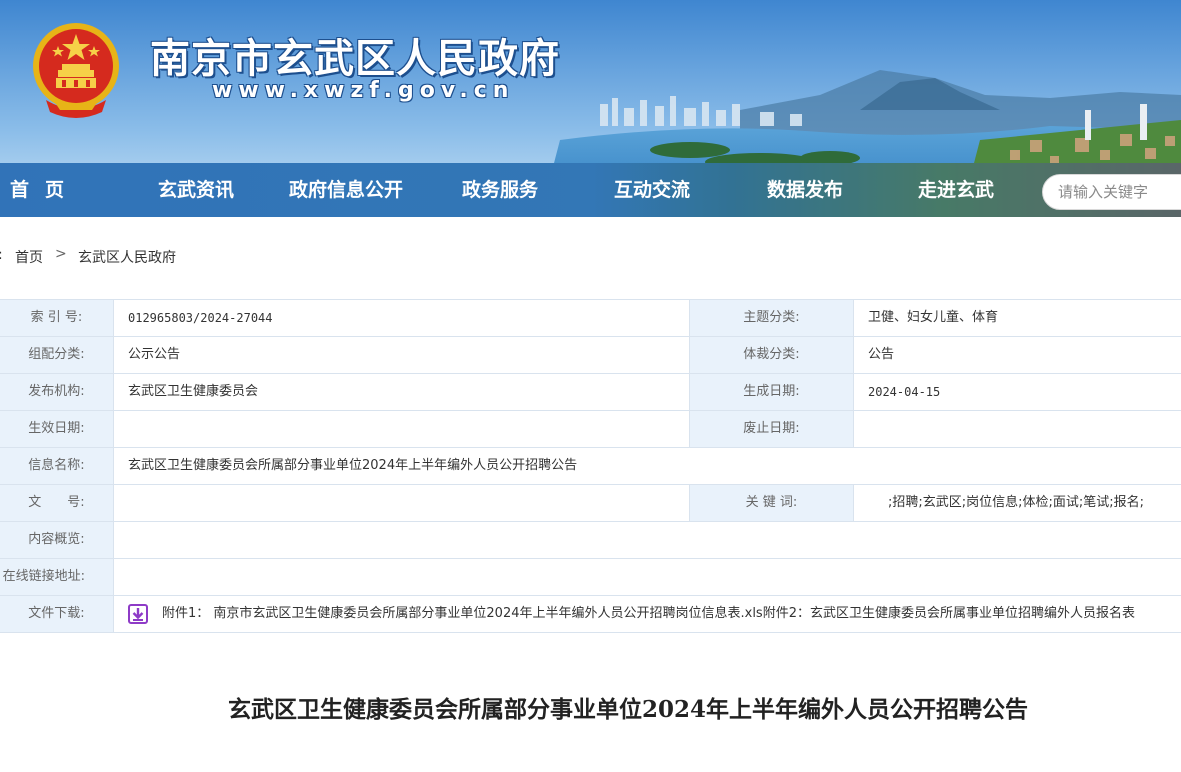  Describe the element at coordinates (57, 540) in the screenshot. I see `summary-label: 内容概览:` at that location.